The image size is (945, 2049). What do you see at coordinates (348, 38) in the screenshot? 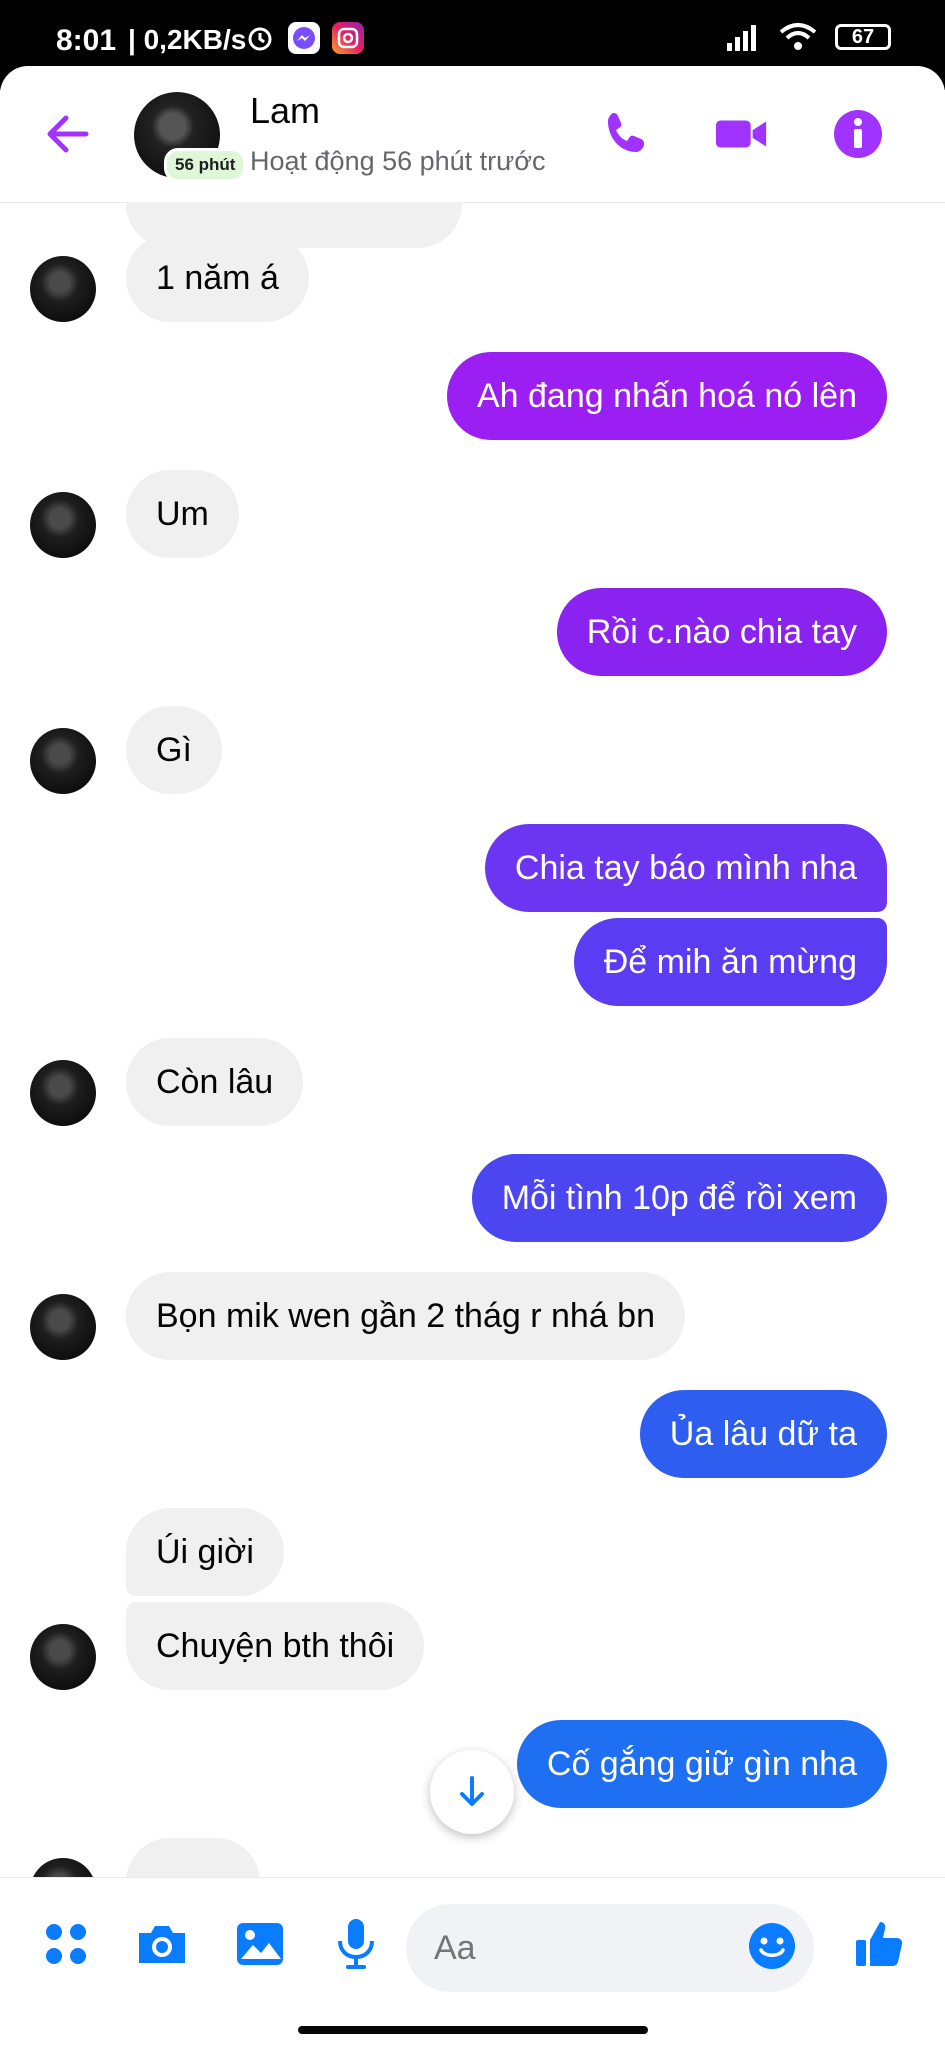
I see `instagram-icon` at bounding box center [348, 38].